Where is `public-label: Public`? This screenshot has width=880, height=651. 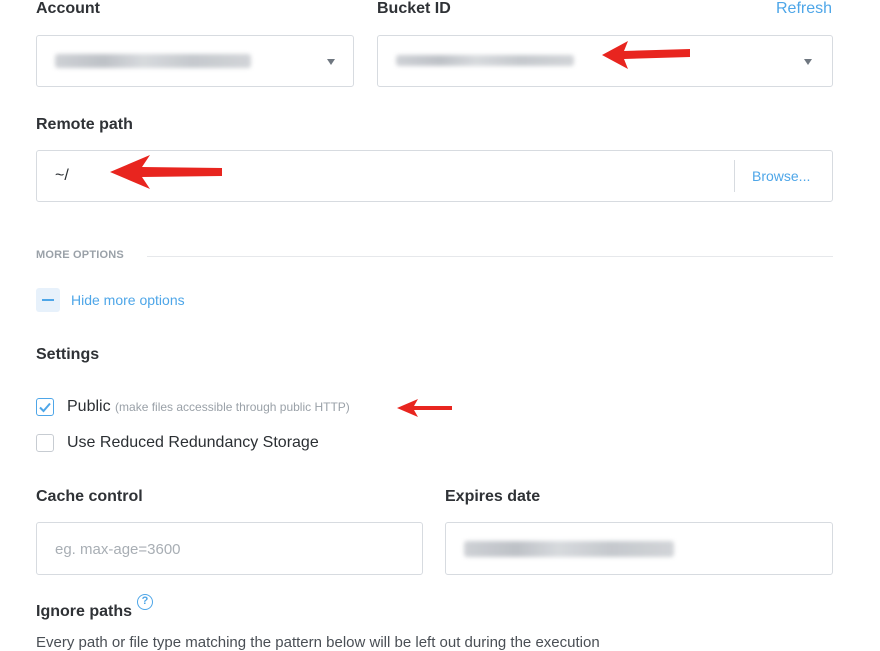
public-label: Public is located at coordinates (89, 406).